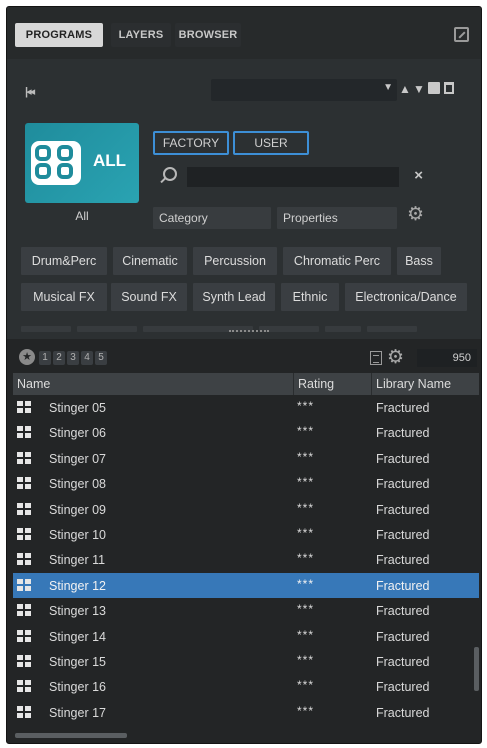  Describe the element at coordinates (149, 297) in the screenshot. I see `tag-sound-fx: Sound FX` at that location.